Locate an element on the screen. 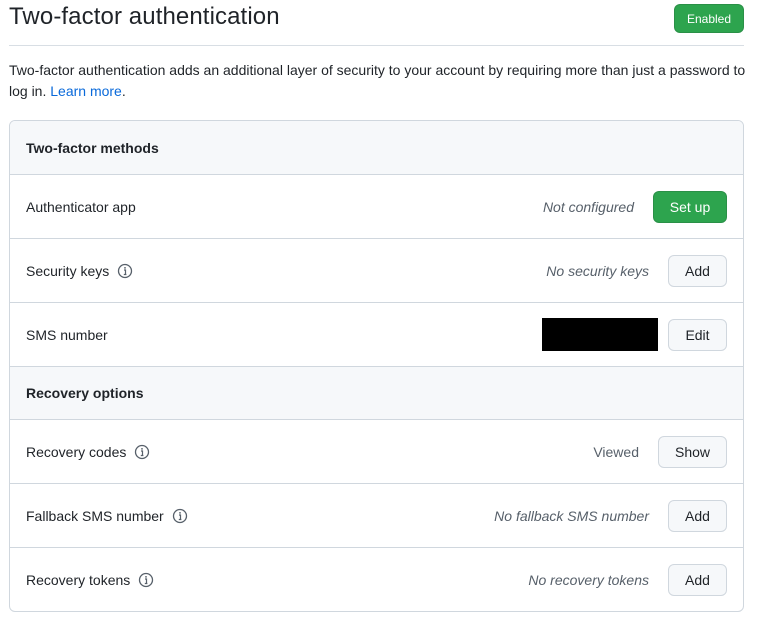 This screenshot has height=621, width=757. status-badge: Enabled is located at coordinates (709, 18).